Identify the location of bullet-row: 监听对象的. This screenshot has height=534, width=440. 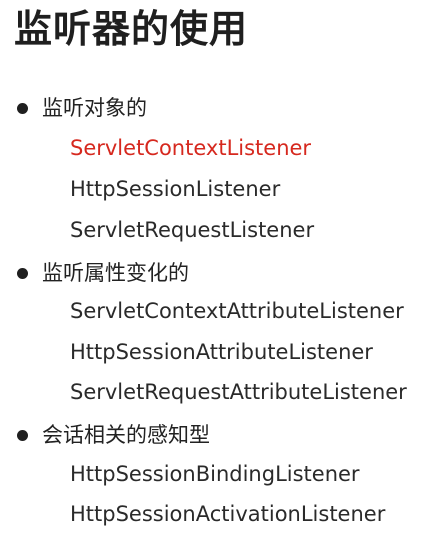
(220, 108).